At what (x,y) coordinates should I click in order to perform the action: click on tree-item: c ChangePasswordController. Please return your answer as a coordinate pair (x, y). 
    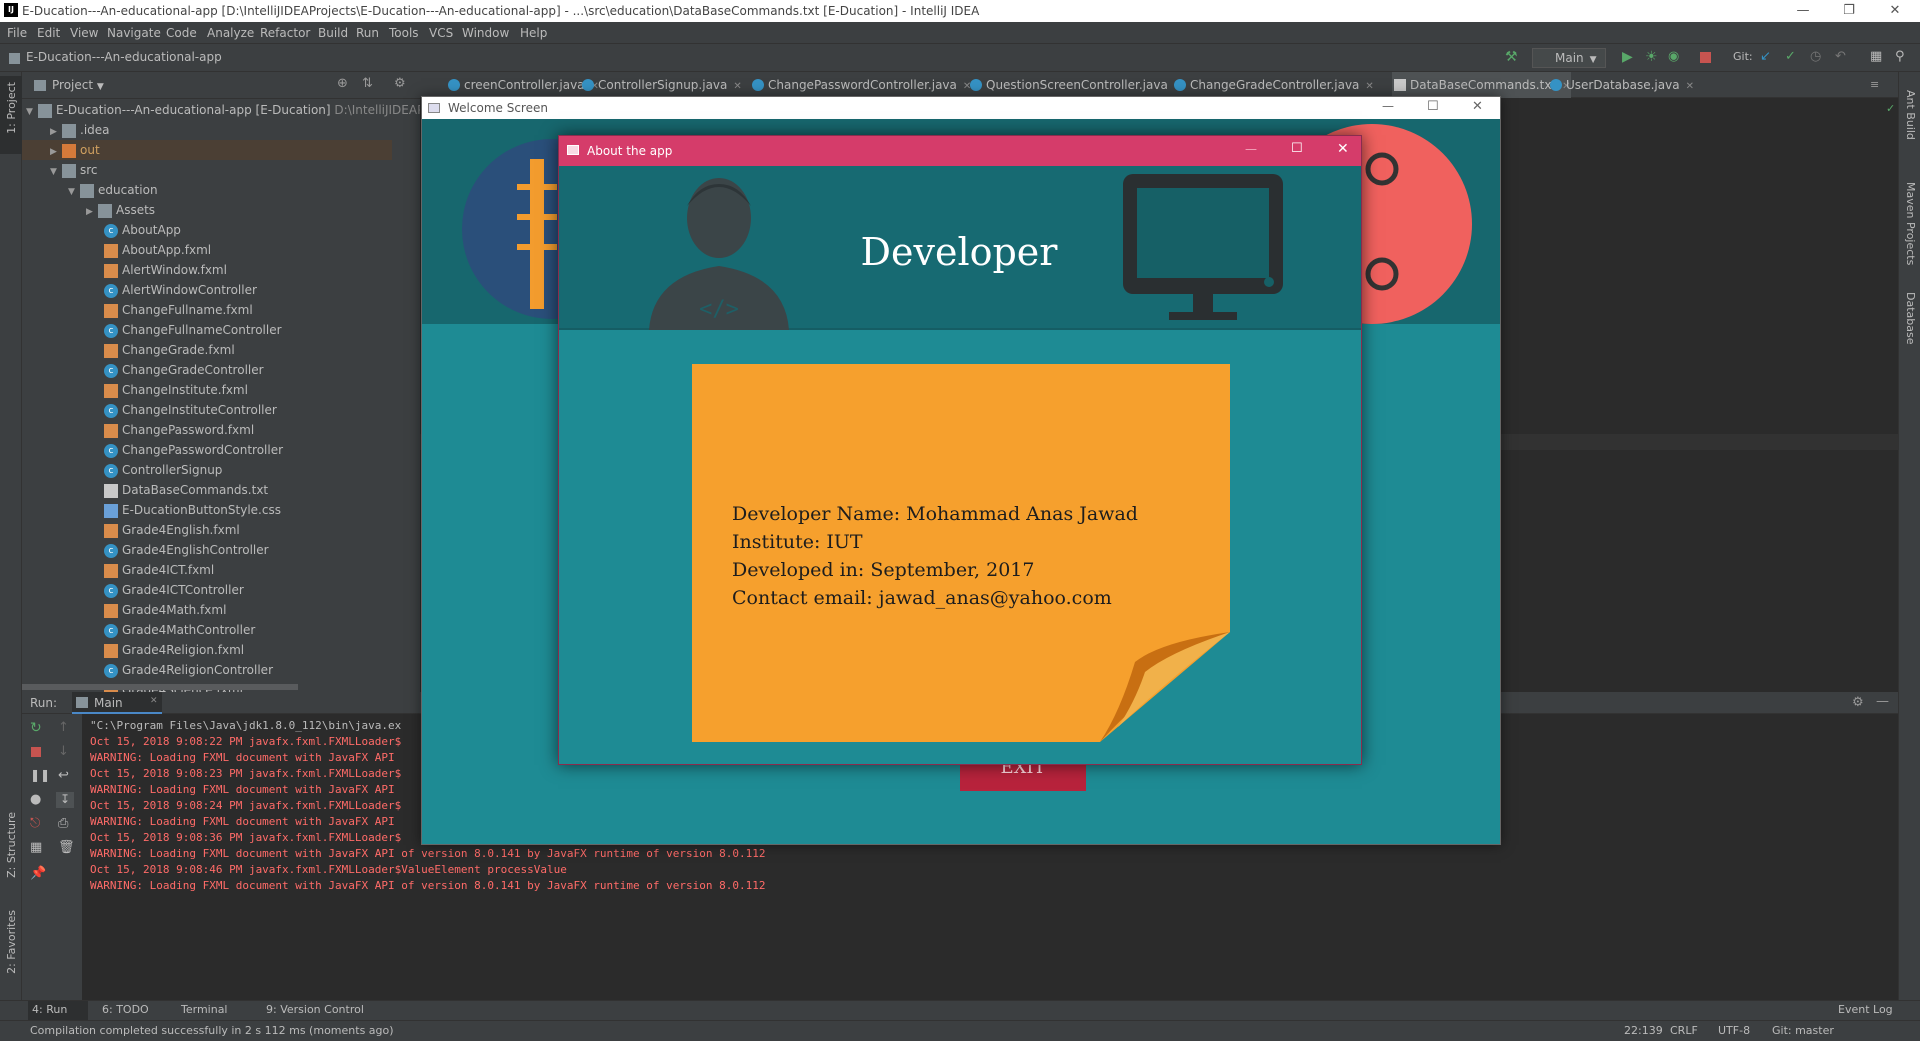
    Looking at the image, I should click on (193, 450).